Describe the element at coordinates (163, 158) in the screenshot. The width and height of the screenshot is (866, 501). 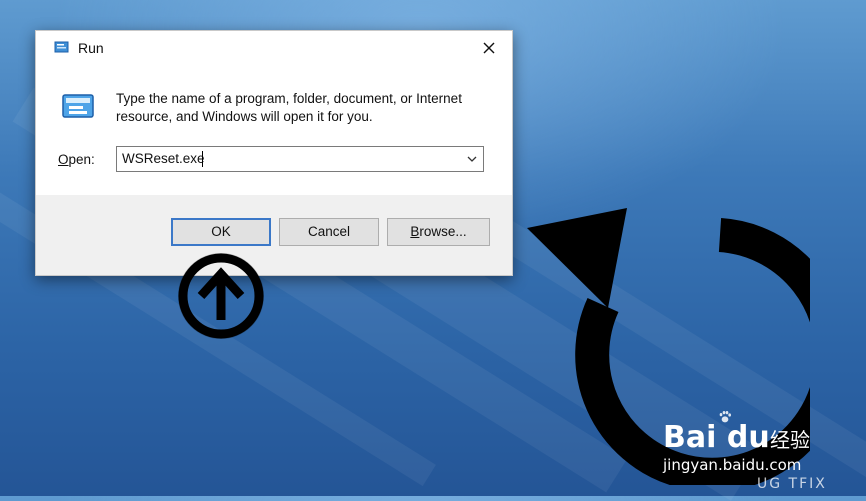
I see `open-input-value: WSReset.exe` at that location.